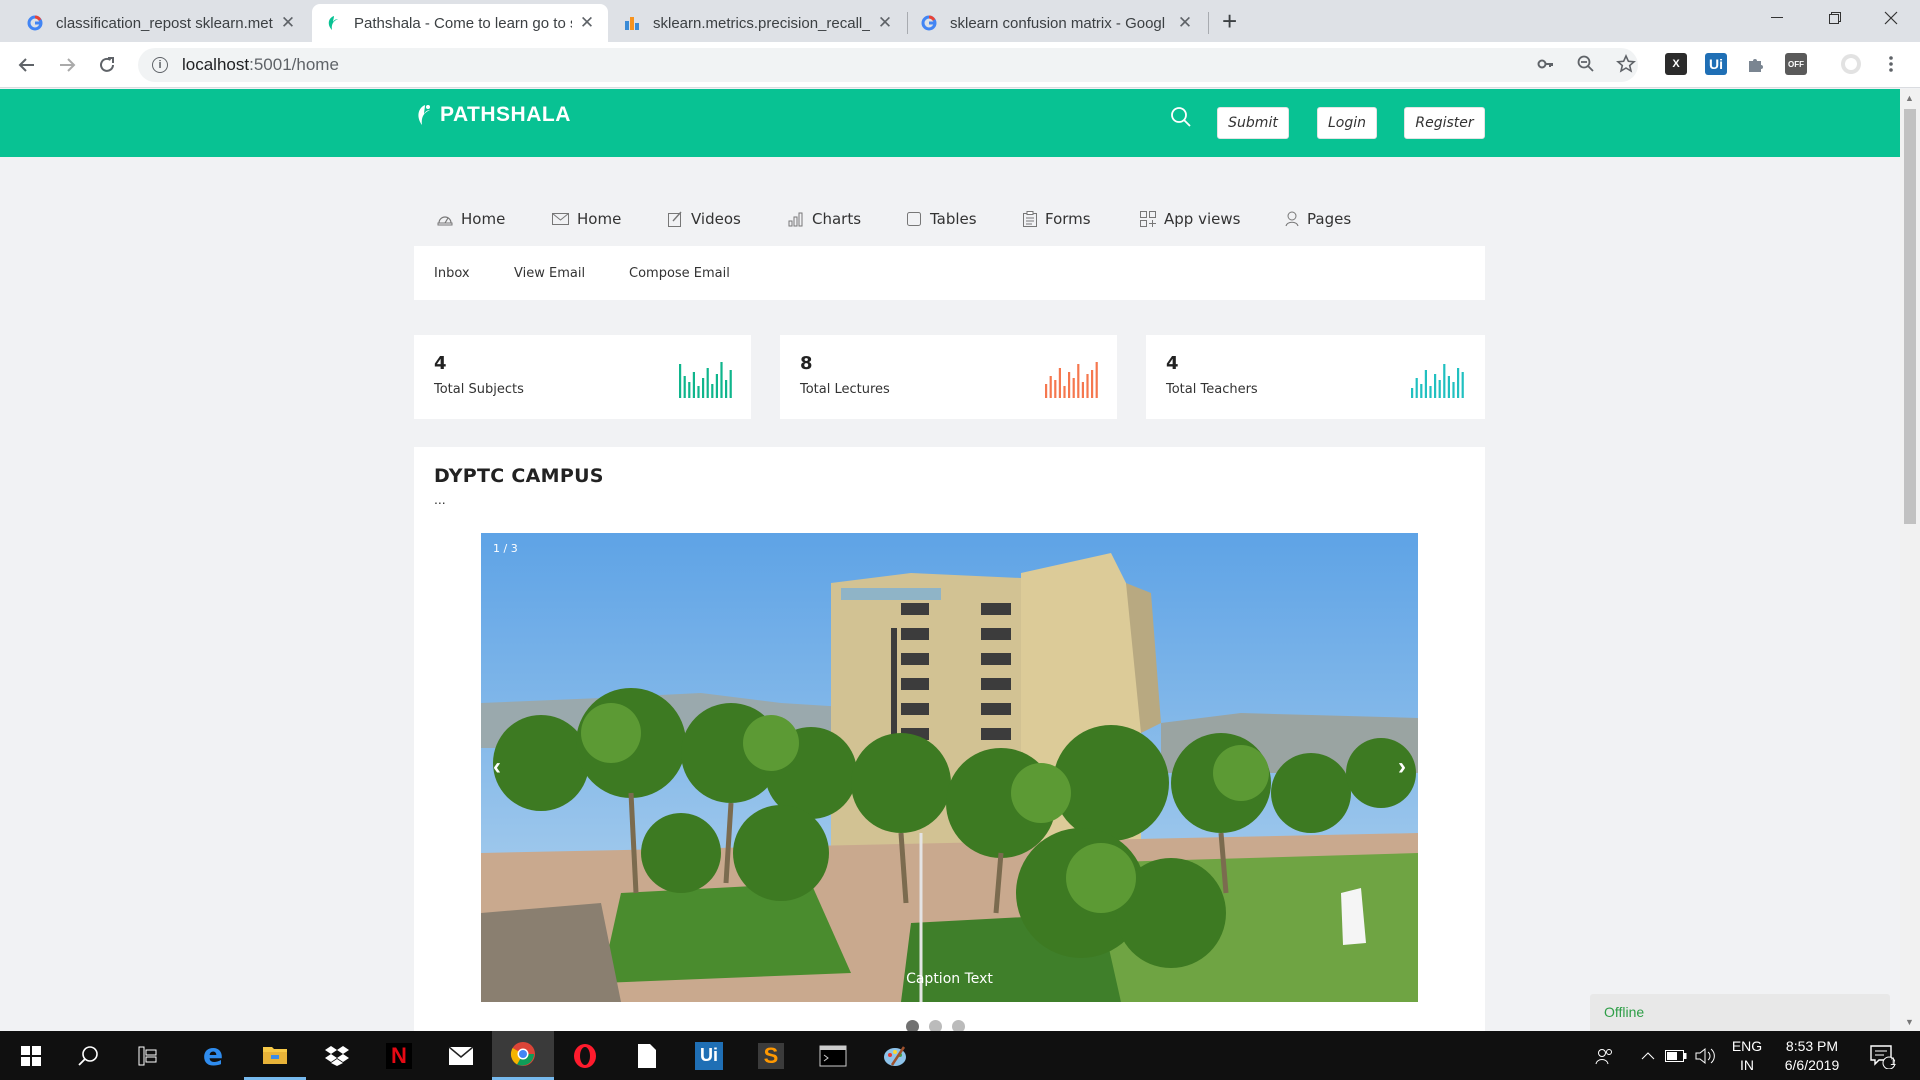  Describe the element at coordinates (1796, 64) in the screenshot. I see `off-extension-icon: OFF` at that location.